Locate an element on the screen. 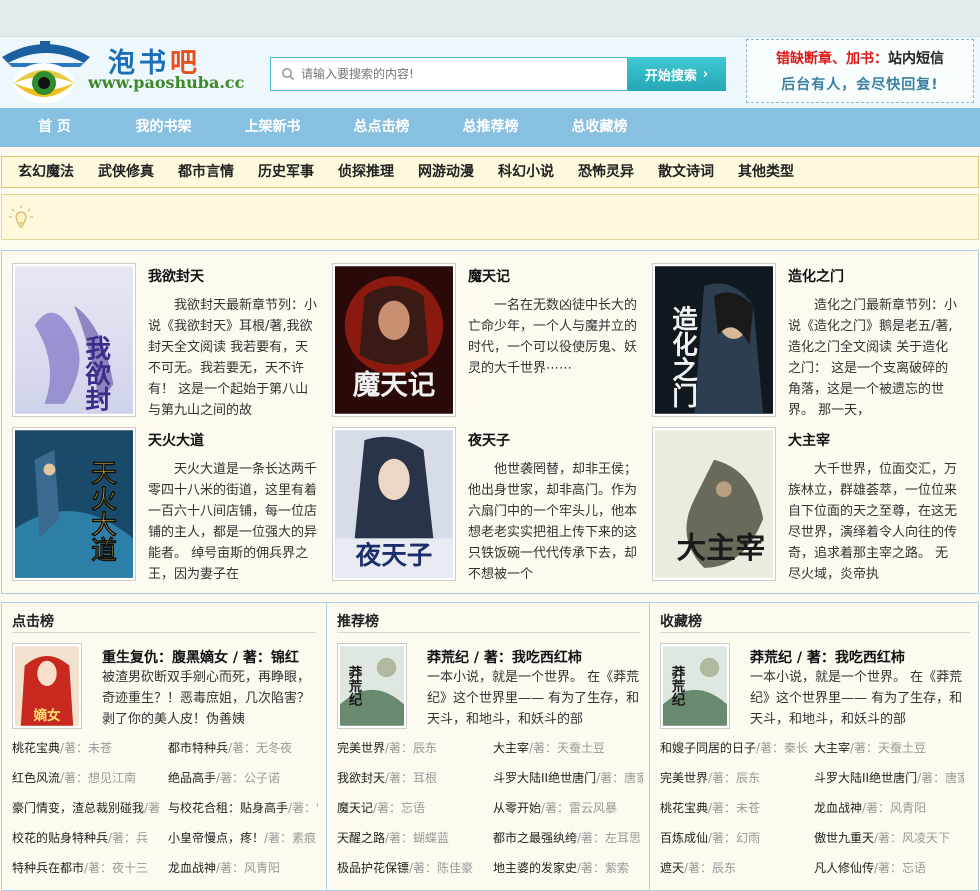 This screenshot has width=980, height=891. book-cover: 我欲封天 is located at coordinates (74, 340).